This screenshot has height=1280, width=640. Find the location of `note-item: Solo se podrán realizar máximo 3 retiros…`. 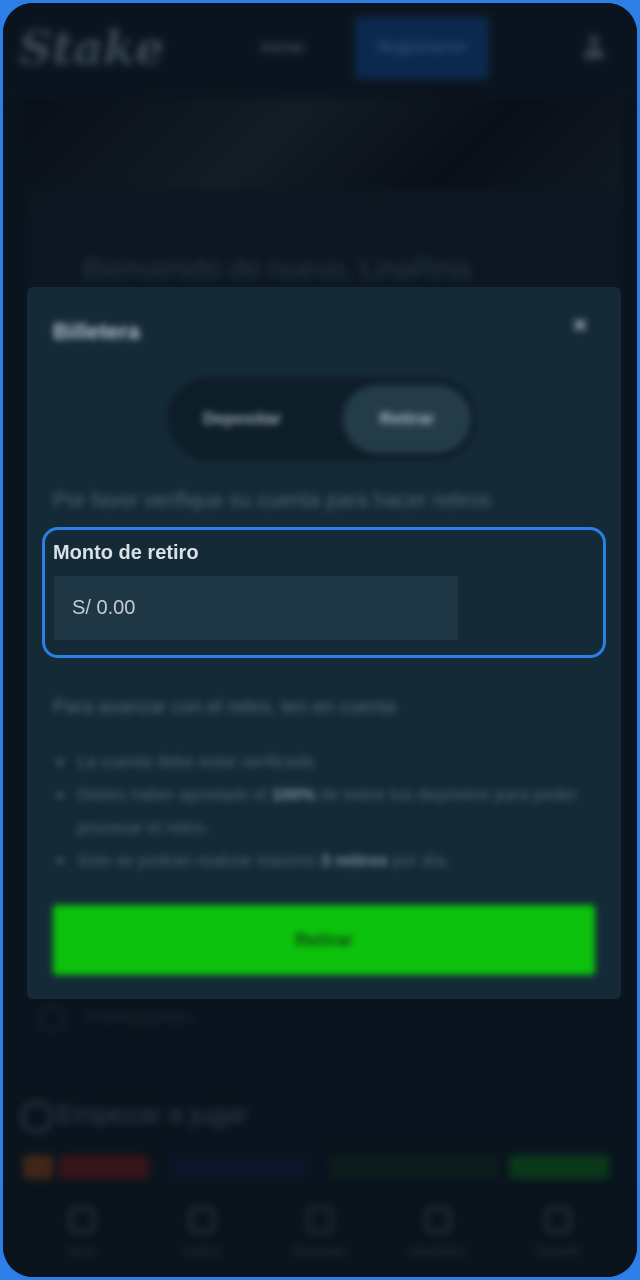

note-item: Solo se podrán realizar máximo 3 retiros… is located at coordinates (318, 860).